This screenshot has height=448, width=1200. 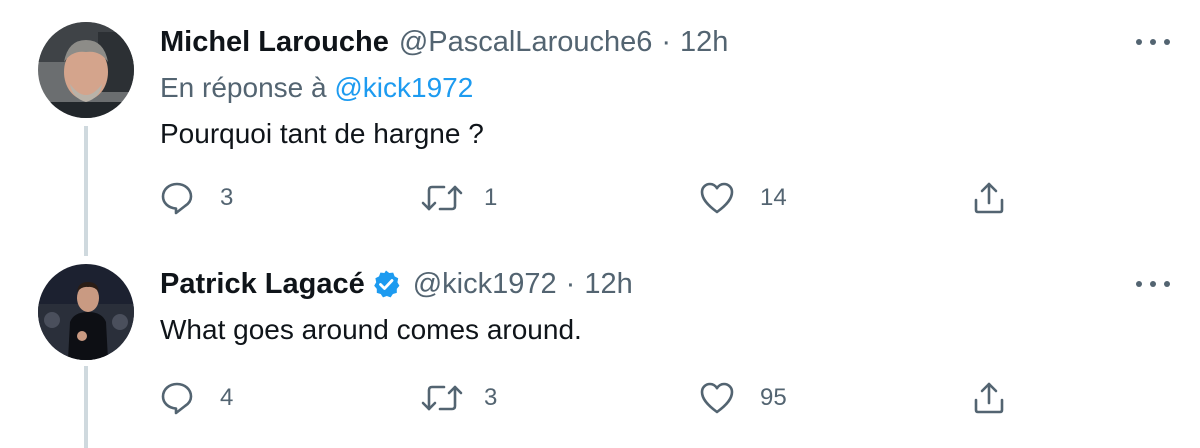 What do you see at coordinates (195, 398) in the screenshot?
I see `reply-button: 4` at bounding box center [195, 398].